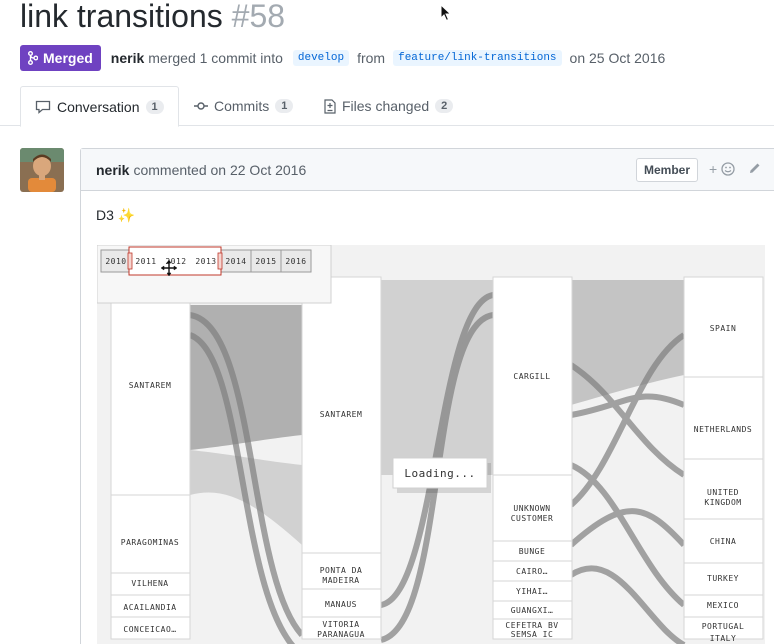  Describe the element at coordinates (258, 17) in the screenshot. I see `pr-number: #58` at that location.